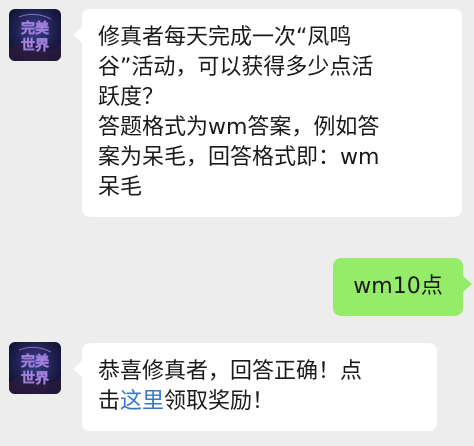 This screenshot has height=446, width=474. What do you see at coordinates (131, 97) in the screenshot?
I see `question-line: 跃度？` at bounding box center [131, 97].